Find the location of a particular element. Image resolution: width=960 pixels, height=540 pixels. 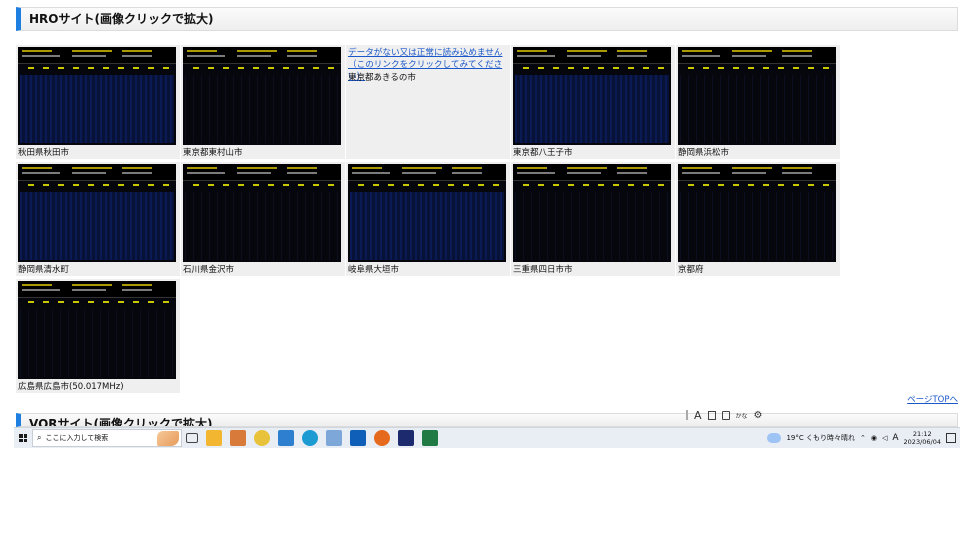

windows-logo-icon is located at coordinates (23, 438).